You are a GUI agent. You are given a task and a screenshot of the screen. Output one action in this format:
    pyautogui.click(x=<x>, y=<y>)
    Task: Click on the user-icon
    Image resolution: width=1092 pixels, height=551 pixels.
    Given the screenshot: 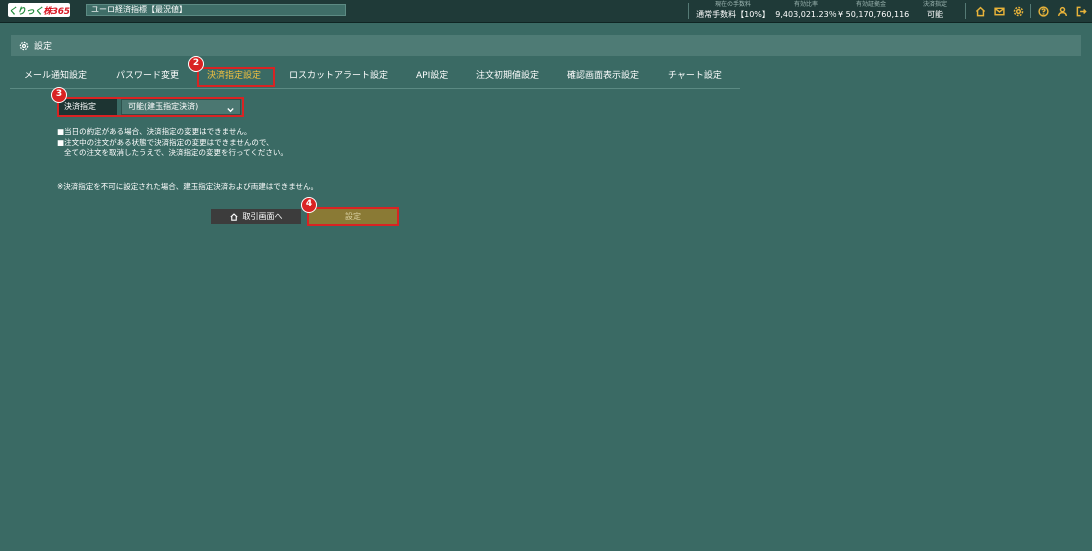 What is the action you would take?
    pyautogui.click(x=1062, y=11)
    